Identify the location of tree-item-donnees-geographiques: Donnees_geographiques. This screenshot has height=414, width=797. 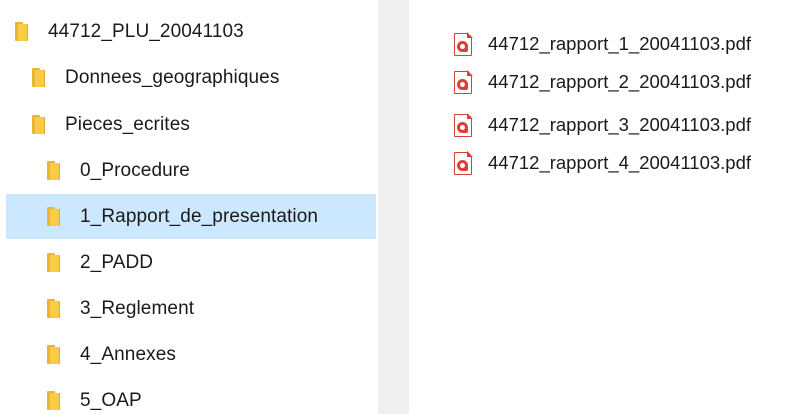
(191, 77).